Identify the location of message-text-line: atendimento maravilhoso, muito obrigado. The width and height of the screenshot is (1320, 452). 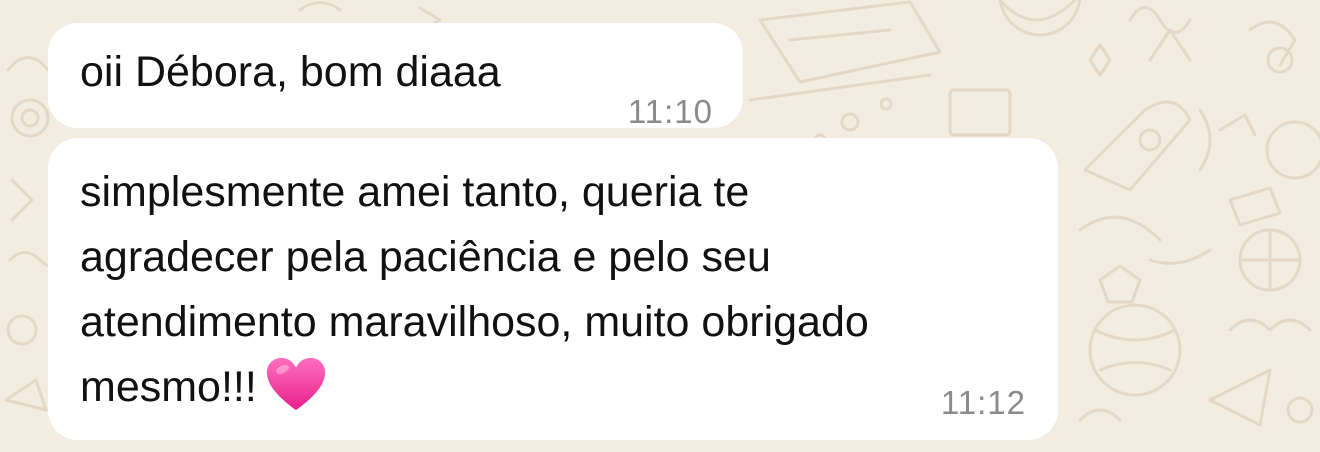
(474, 322).